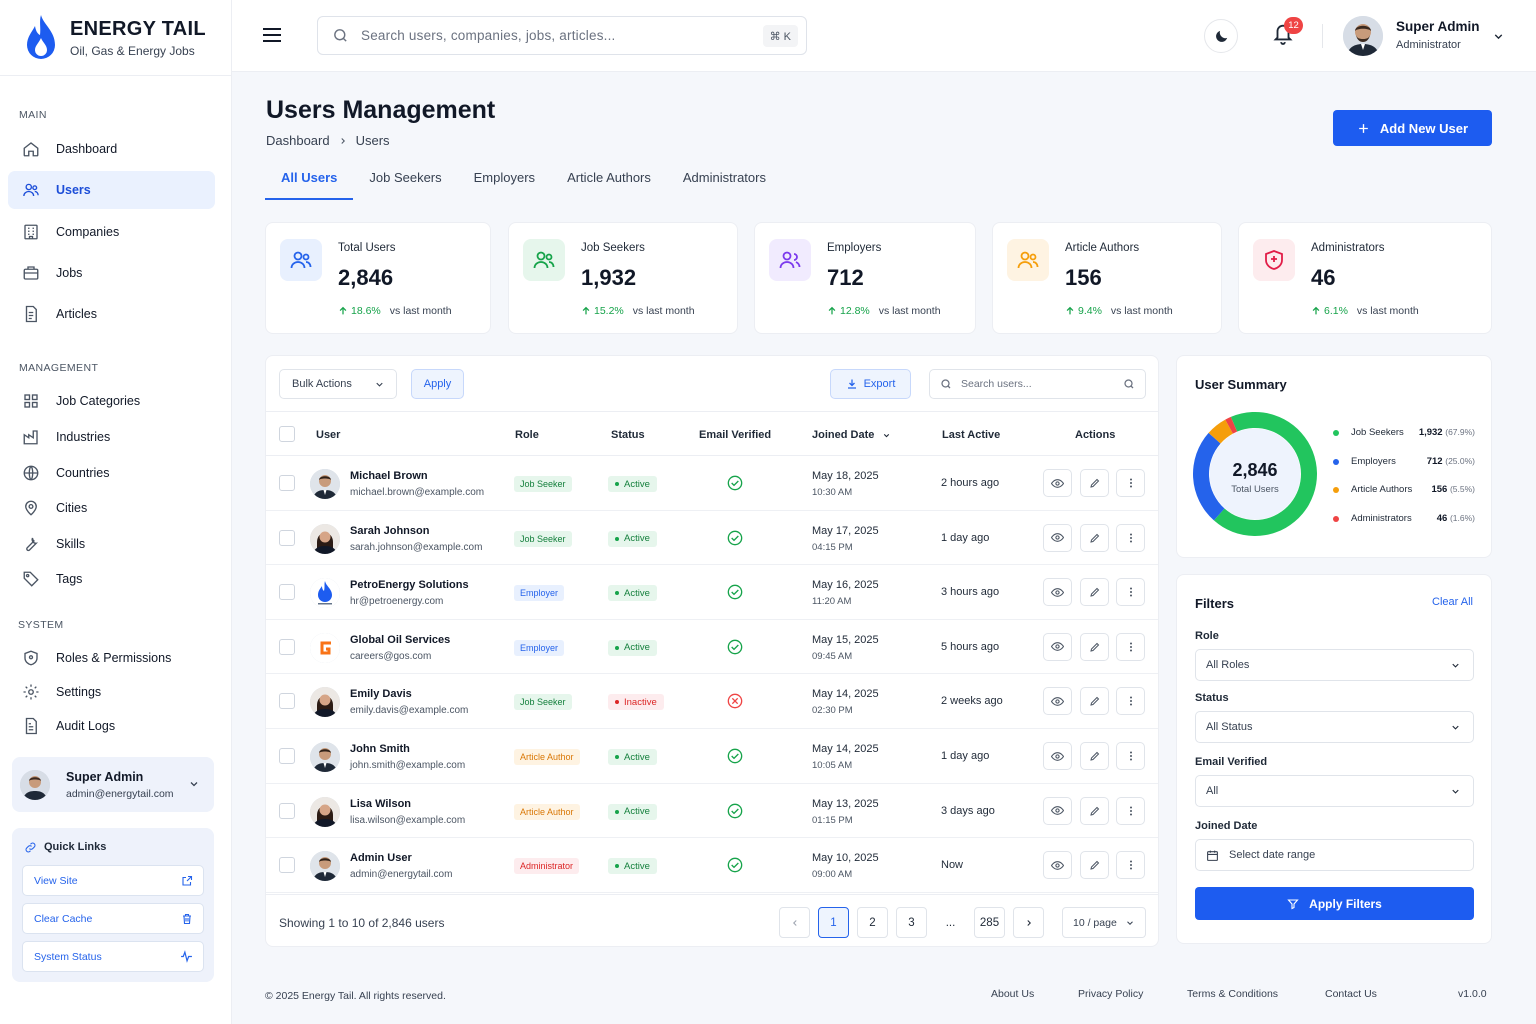 Image resolution: width=1536 pixels, height=1024 pixels. I want to click on sidebar-item-skills: Skills, so click(111, 544).